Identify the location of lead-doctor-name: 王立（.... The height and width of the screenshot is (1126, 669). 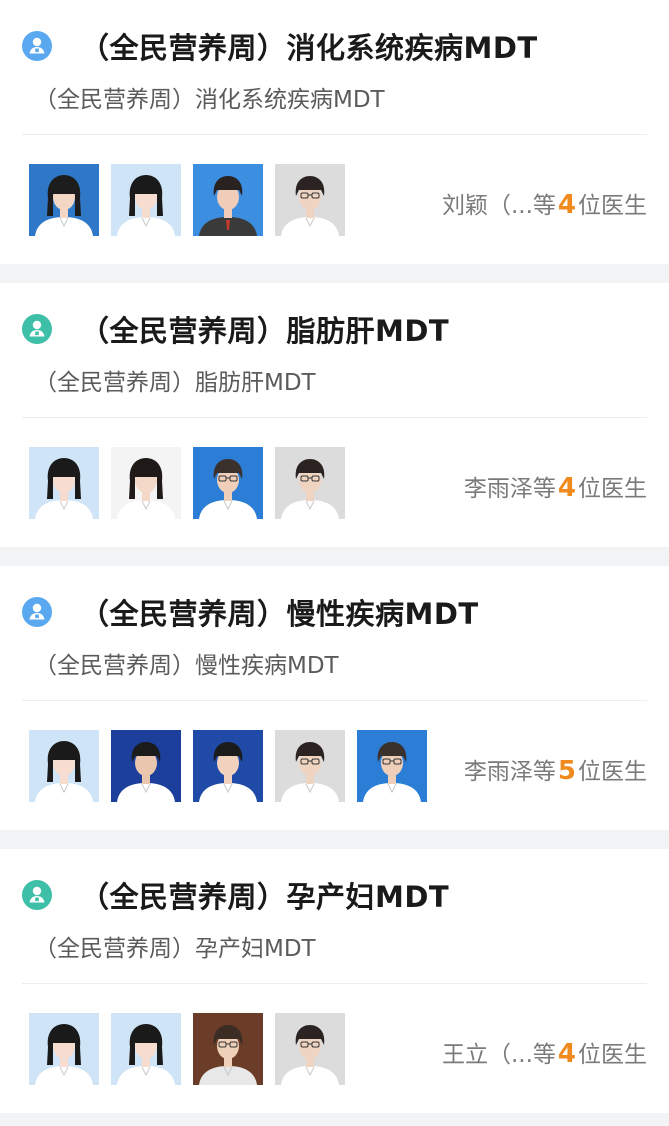
(487, 1055).